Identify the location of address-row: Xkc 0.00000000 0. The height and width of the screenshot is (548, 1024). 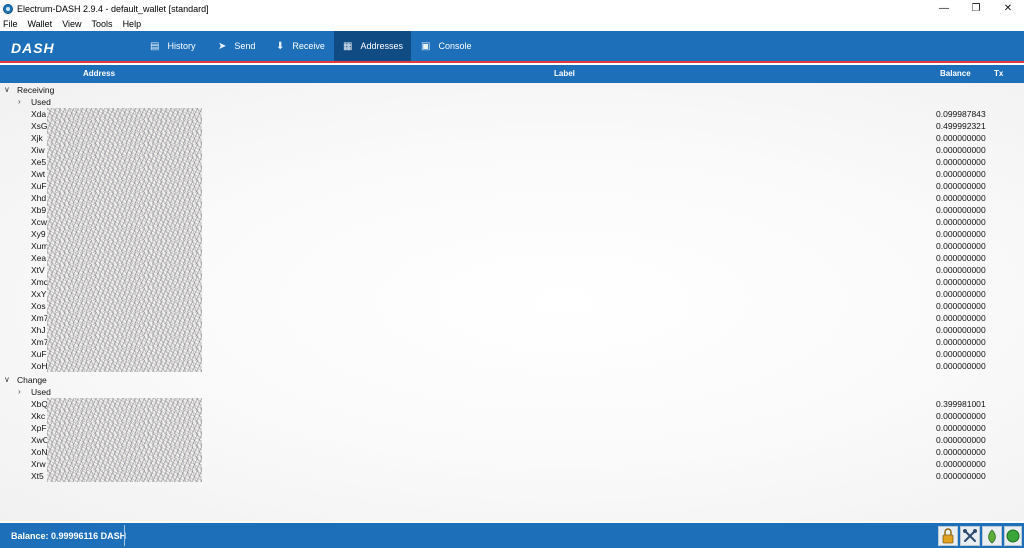
(512, 416).